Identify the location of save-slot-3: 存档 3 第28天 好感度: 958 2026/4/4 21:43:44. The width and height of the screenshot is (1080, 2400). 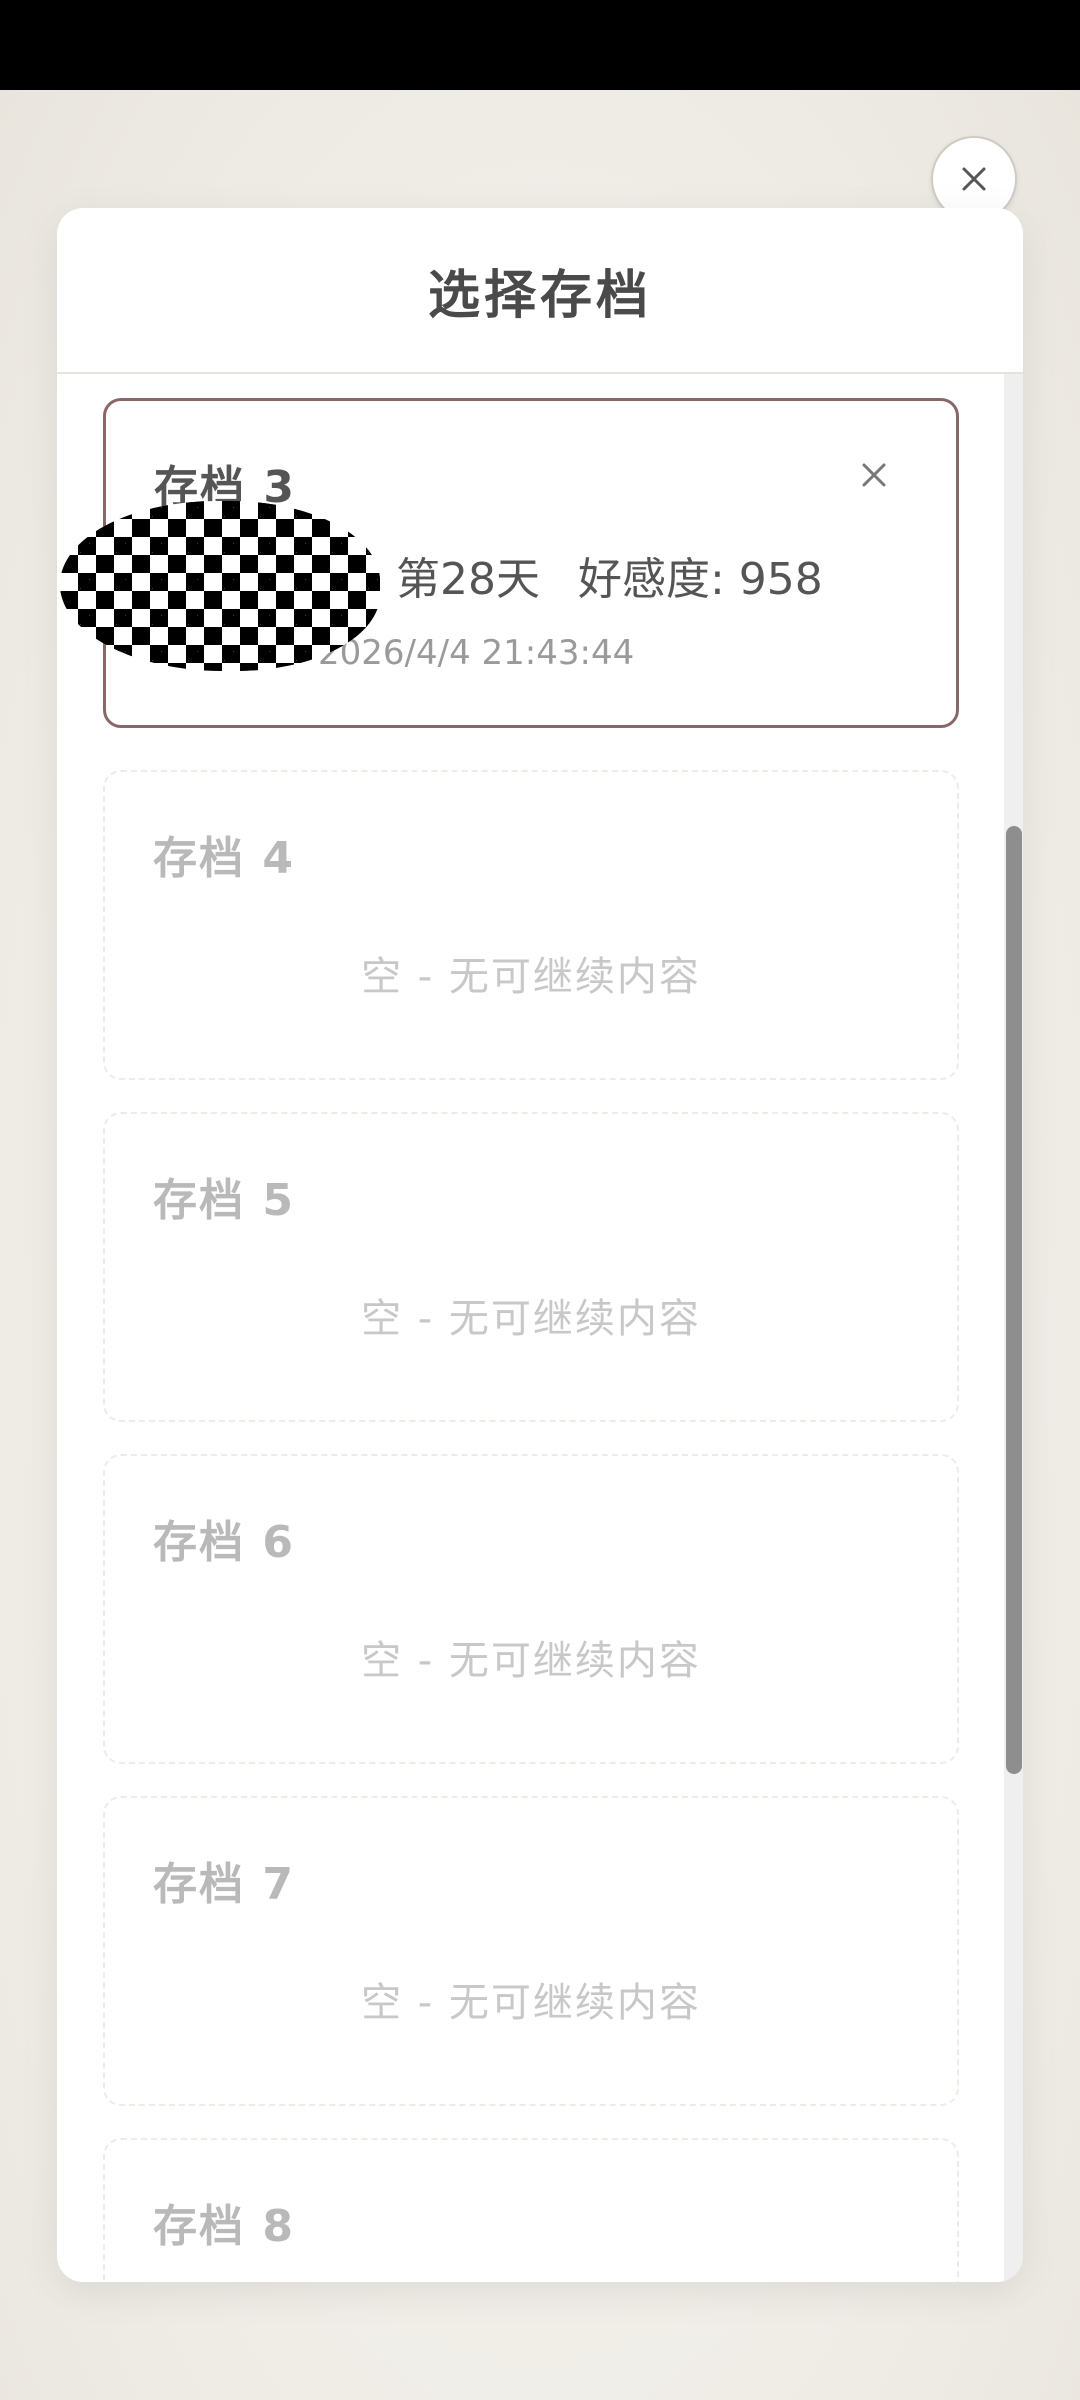
(509, 563).